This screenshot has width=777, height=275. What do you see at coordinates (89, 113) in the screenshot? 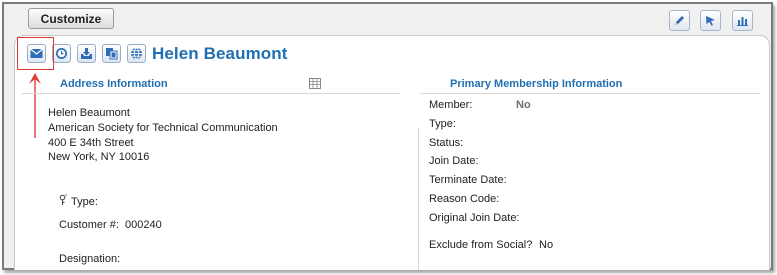
I see `address-line: Helen Beaumont` at bounding box center [89, 113].